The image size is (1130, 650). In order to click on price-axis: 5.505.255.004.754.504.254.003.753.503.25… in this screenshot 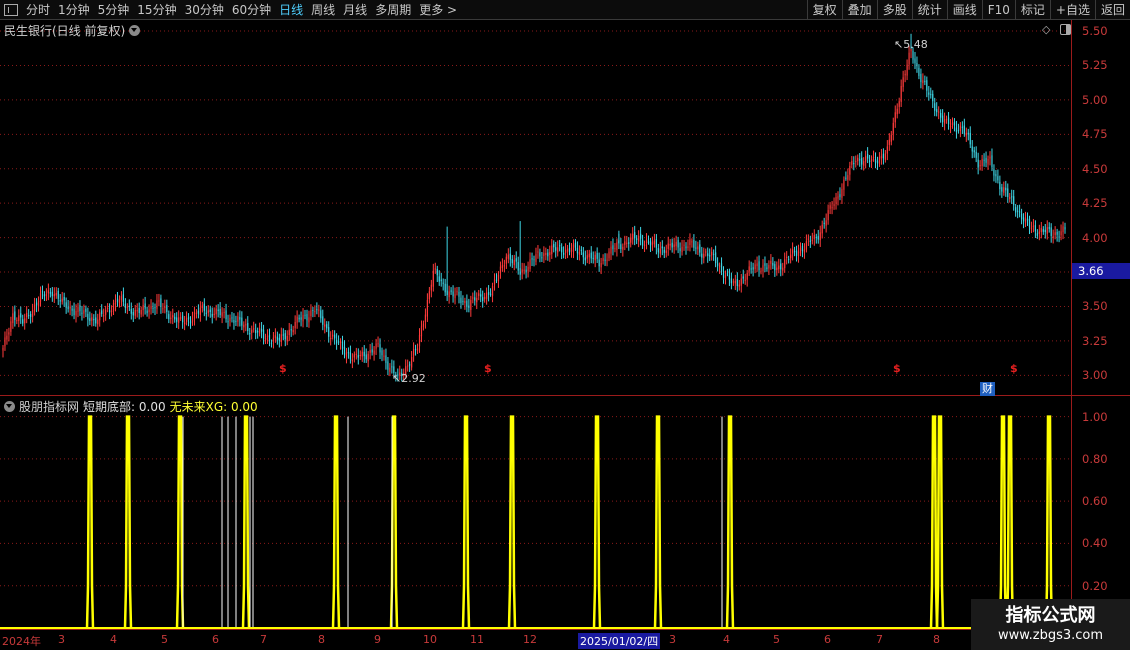, I will do `click(1100, 208)`.